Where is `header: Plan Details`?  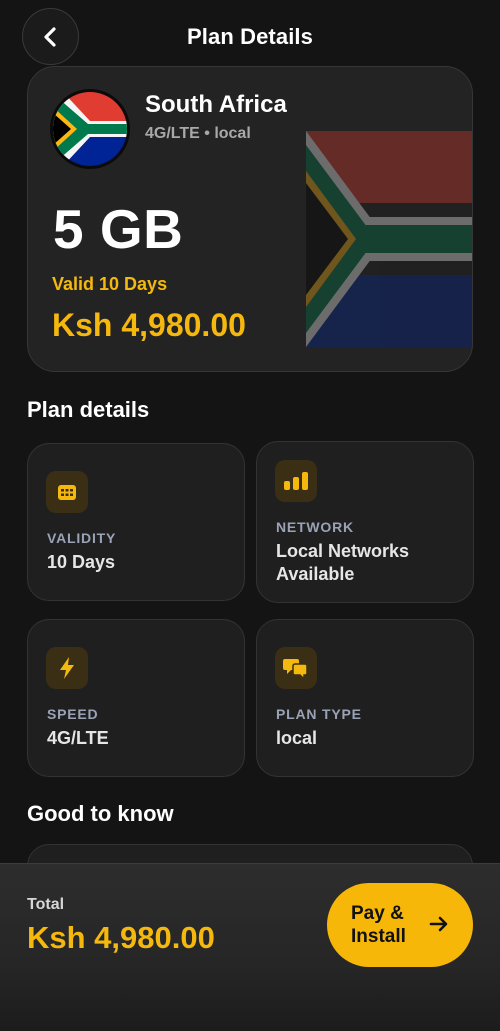 header: Plan Details is located at coordinates (250, 38).